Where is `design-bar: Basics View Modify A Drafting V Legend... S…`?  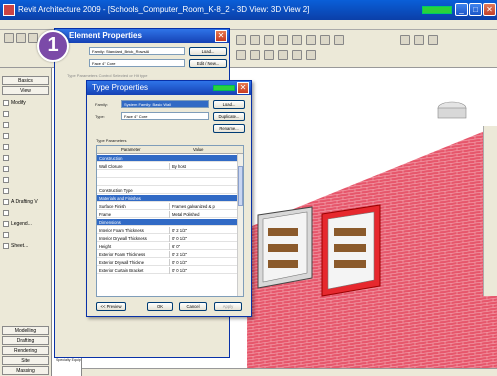 design-bar: Basics View Modify A Drafting V Legend... S… is located at coordinates (26, 222).